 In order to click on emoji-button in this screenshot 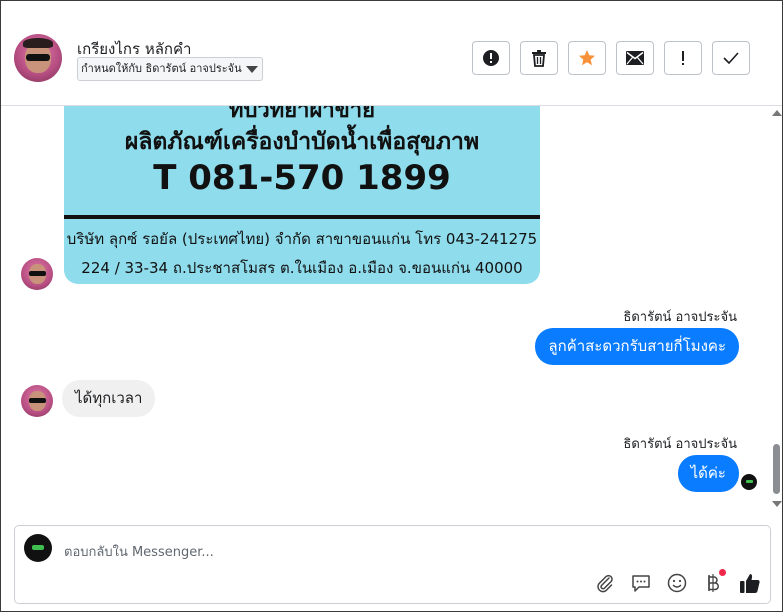, I will do `click(677, 583)`.